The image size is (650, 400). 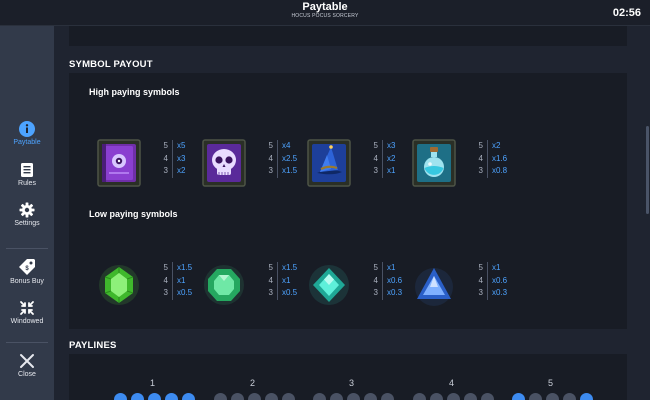 I want to click on spellbook-icon, so click(x=119, y=163).